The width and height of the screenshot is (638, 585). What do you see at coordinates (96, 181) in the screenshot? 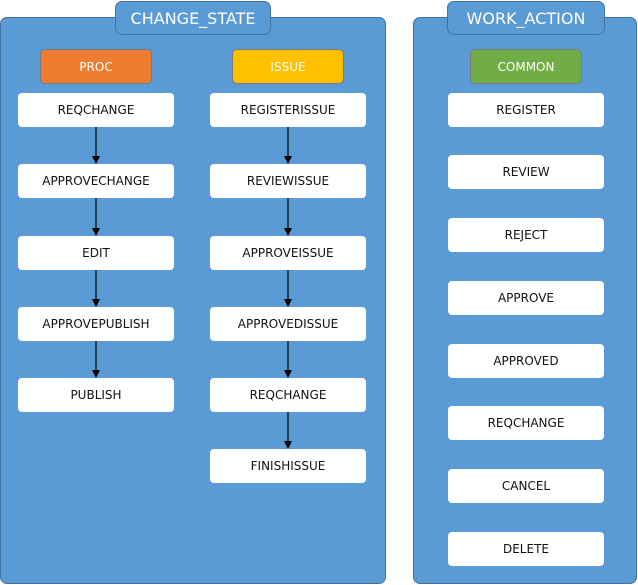
I see `proc-step-node: APPROVECHANGE` at bounding box center [96, 181].